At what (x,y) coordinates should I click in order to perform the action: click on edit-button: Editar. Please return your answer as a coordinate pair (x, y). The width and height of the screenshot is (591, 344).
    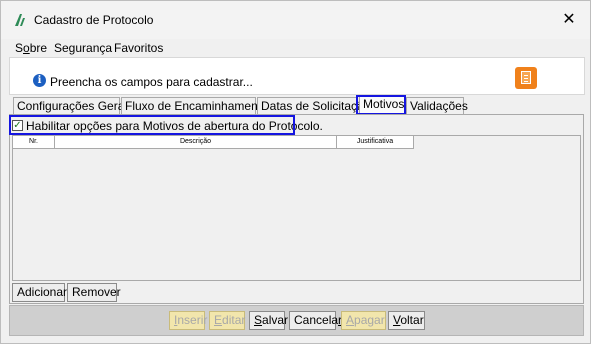
    Looking at the image, I should click on (227, 320).